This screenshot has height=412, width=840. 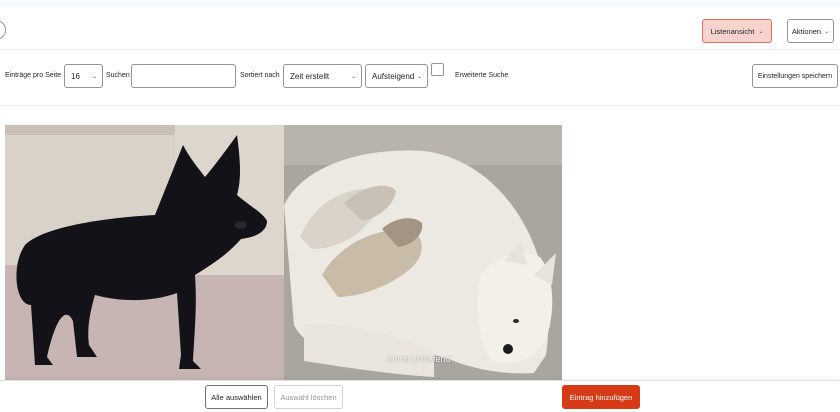 I want to click on actions-label: Aktionen, so click(x=806, y=31).